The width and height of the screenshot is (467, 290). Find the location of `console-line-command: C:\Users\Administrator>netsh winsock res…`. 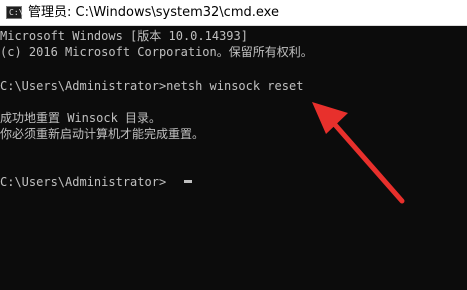

console-line-command: C:\Users\Administrator>netsh winsock res… is located at coordinates (152, 86).